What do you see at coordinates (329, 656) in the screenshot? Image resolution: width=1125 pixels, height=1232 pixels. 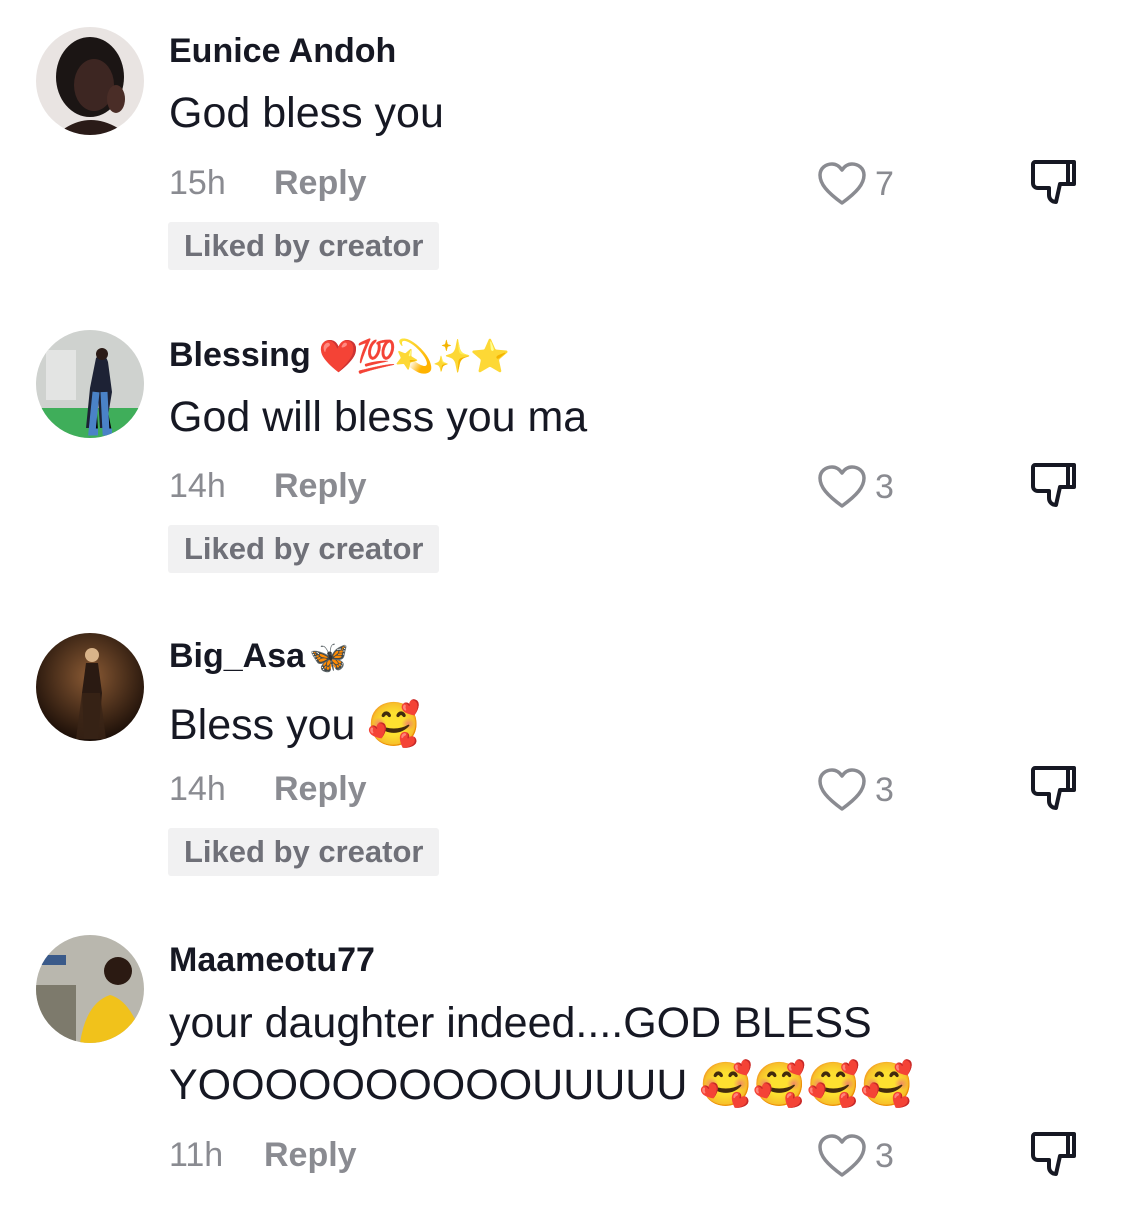 I see `username-emoji: 🦋` at bounding box center [329, 656].